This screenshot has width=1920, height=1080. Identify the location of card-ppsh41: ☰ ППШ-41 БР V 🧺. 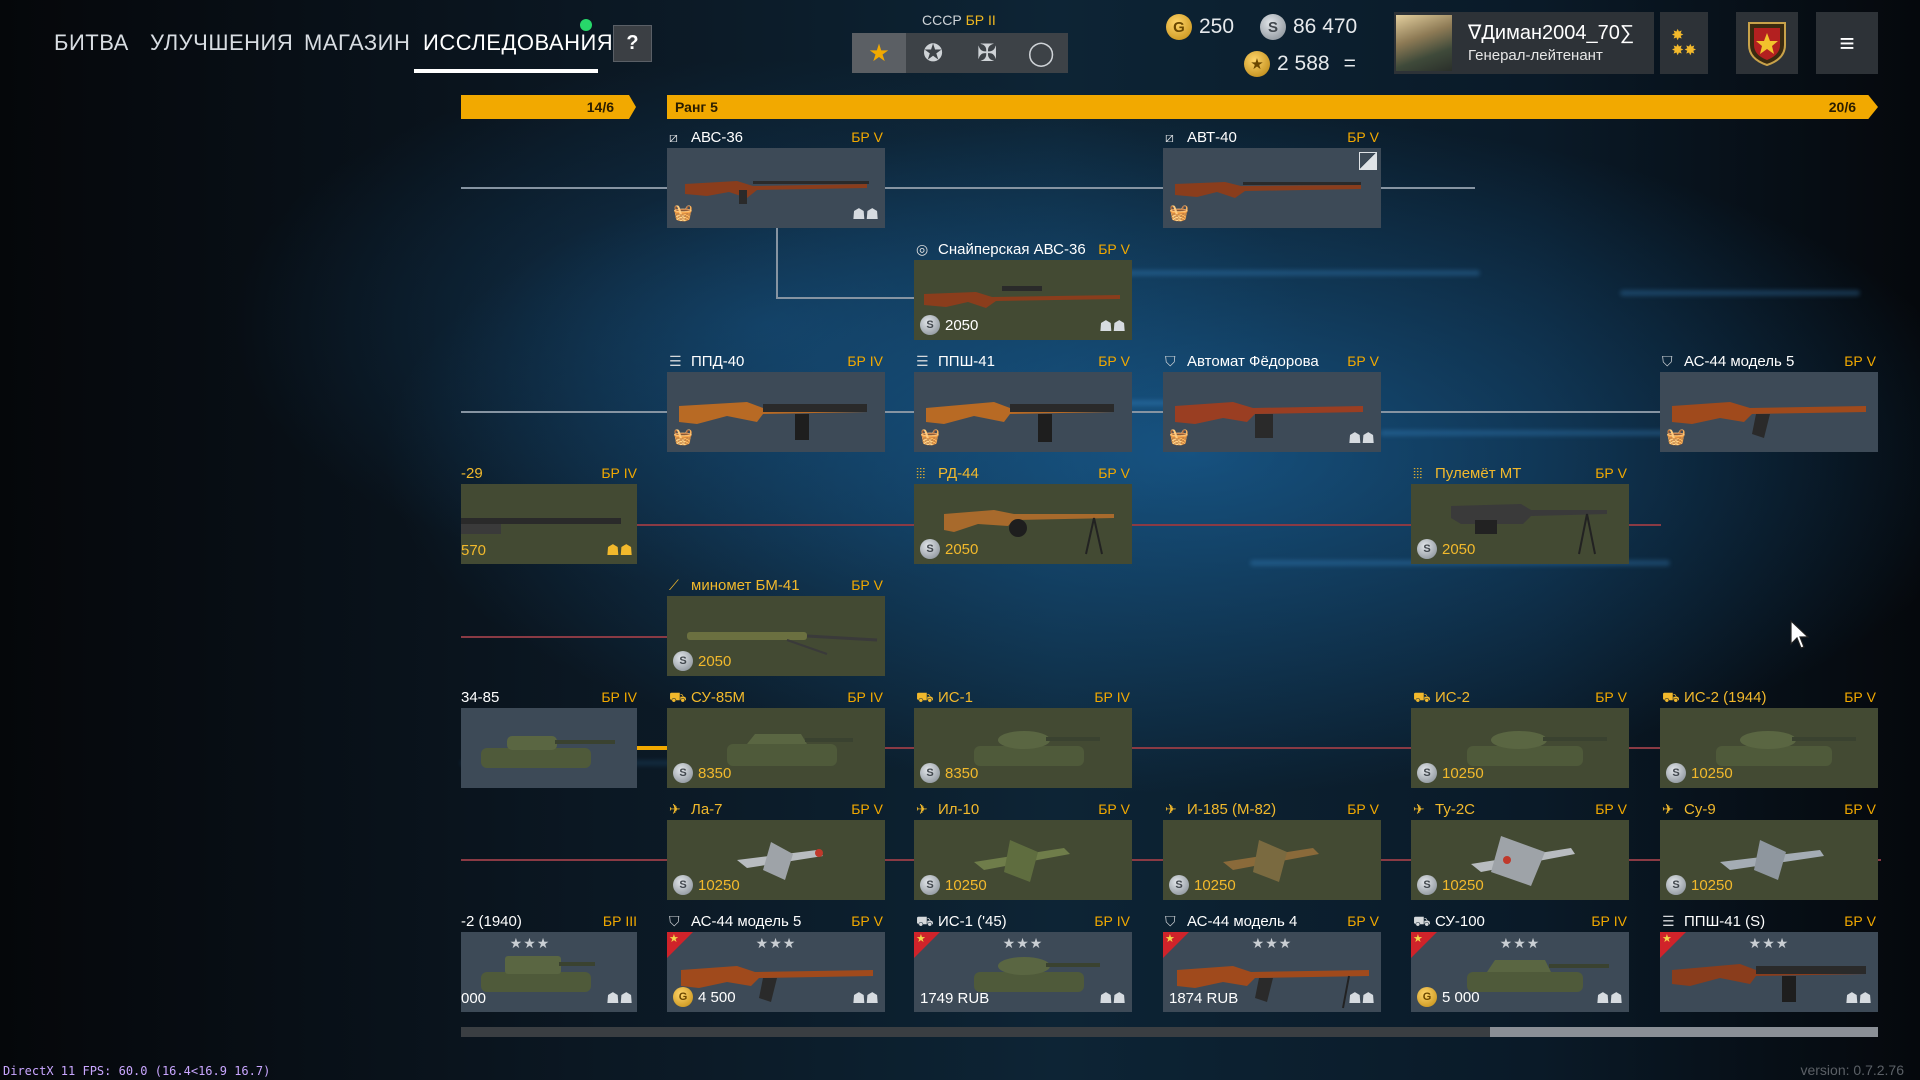
(1023, 401).